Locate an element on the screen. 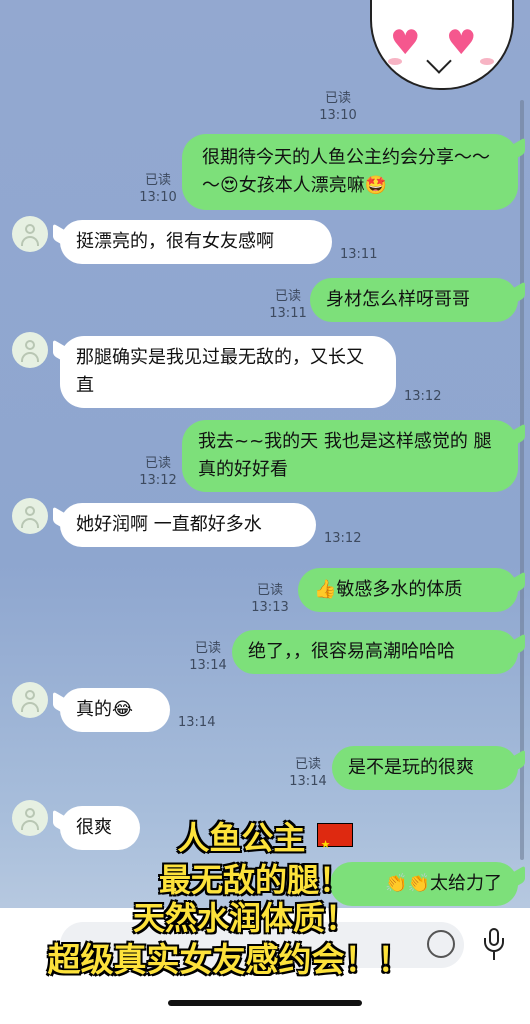  timestamp: 13:13 is located at coordinates (270, 607).